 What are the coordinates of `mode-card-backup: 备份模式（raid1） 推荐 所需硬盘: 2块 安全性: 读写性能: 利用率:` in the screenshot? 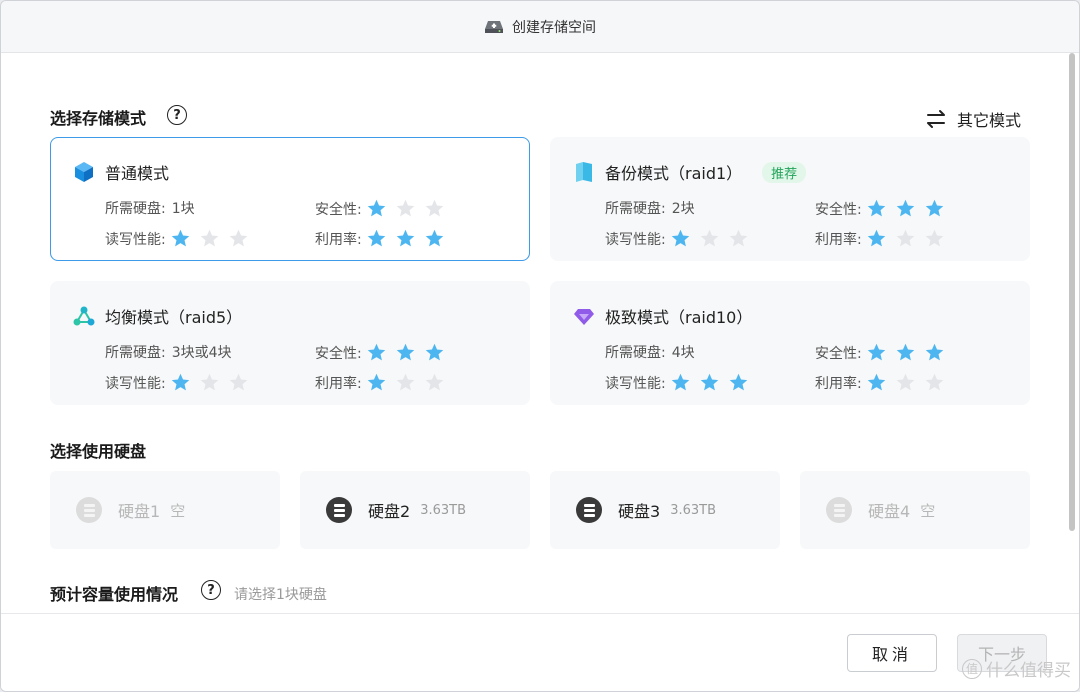 It's located at (790, 199).